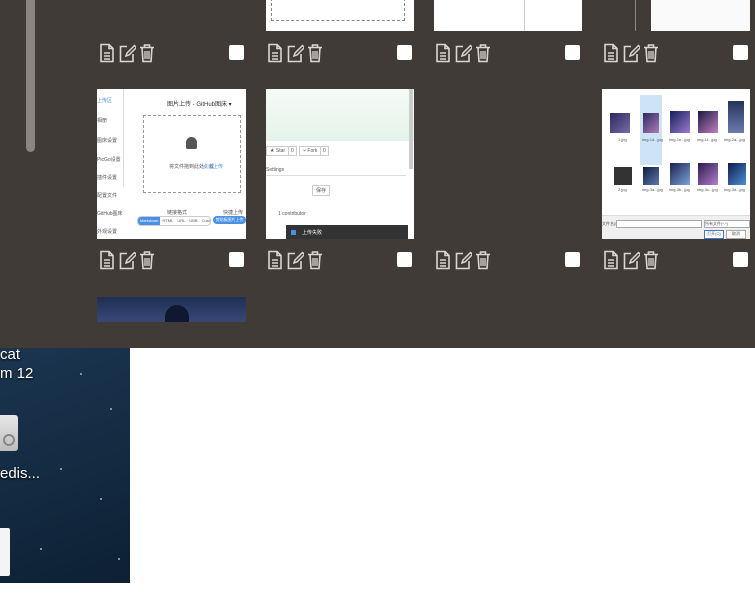 This screenshot has width=755, height=602. What do you see at coordinates (205, 220) in the screenshot?
I see `format-option: Custom` at bounding box center [205, 220].